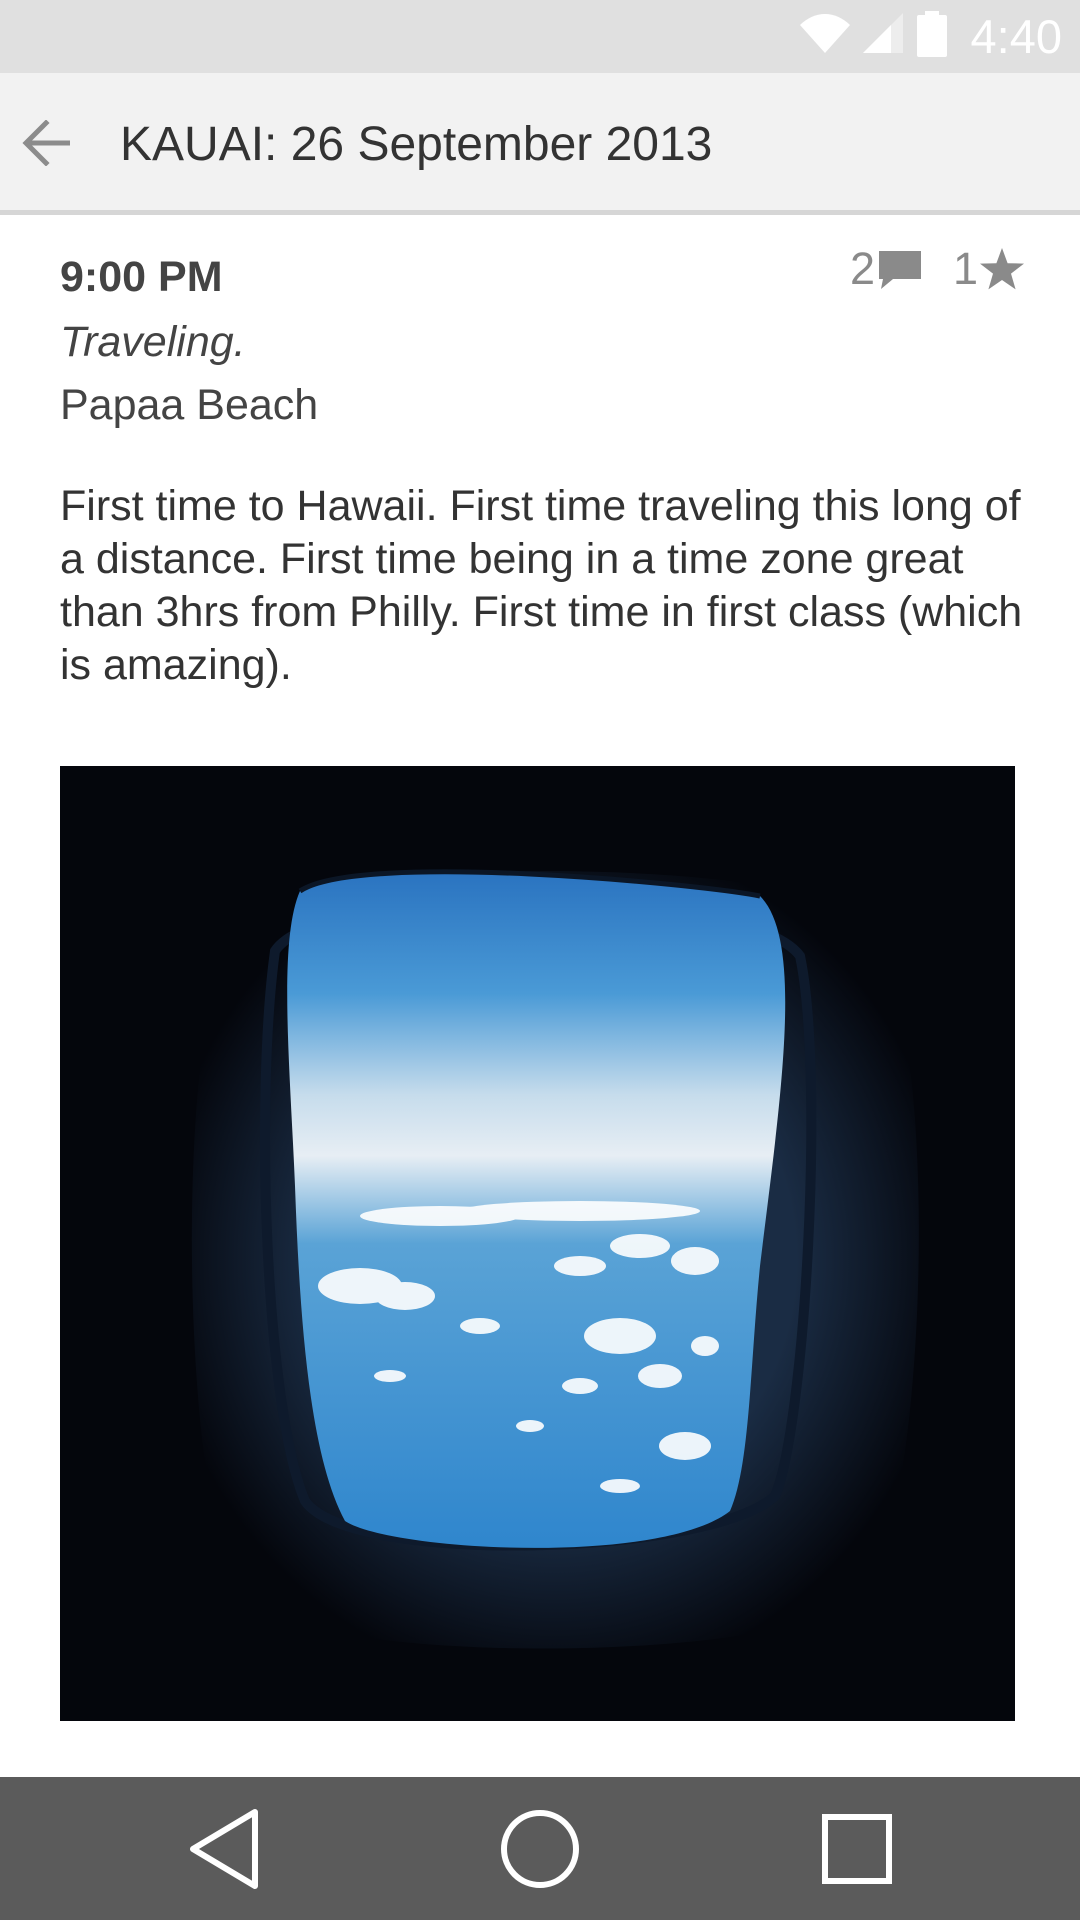 This screenshot has width=1080, height=1920. Describe the element at coordinates (862, 268) in the screenshot. I see `comment-count: 2` at that location.